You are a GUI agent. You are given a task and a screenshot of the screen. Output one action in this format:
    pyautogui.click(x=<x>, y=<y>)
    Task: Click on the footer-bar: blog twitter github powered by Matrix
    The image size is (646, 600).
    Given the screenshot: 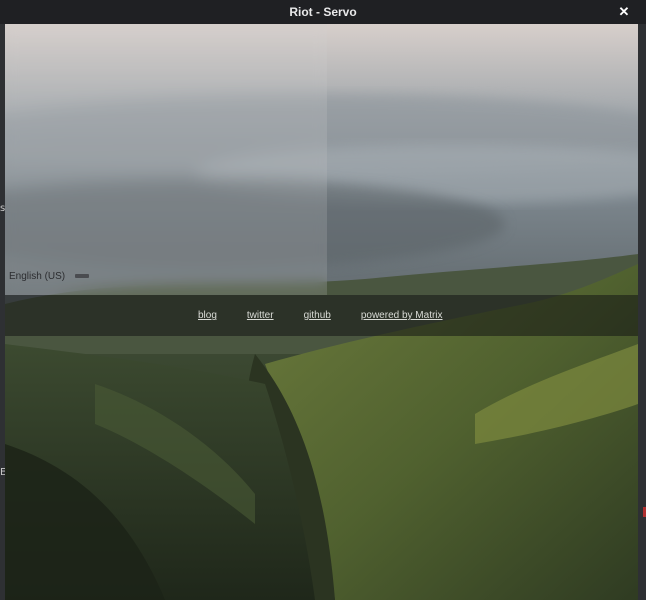 What is the action you would take?
    pyautogui.click(x=321, y=315)
    